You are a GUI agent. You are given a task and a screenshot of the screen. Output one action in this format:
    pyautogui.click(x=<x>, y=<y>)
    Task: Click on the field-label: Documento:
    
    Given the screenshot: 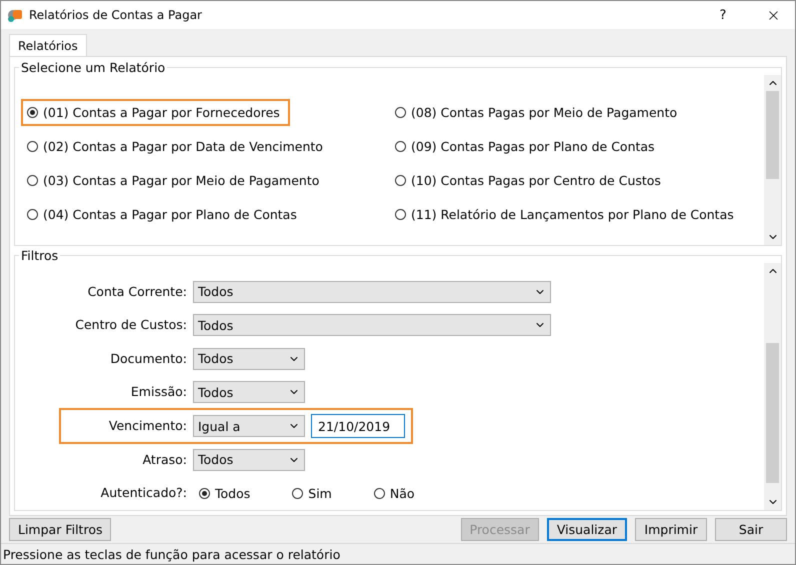 What is the action you would take?
    pyautogui.click(x=148, y=358)
    